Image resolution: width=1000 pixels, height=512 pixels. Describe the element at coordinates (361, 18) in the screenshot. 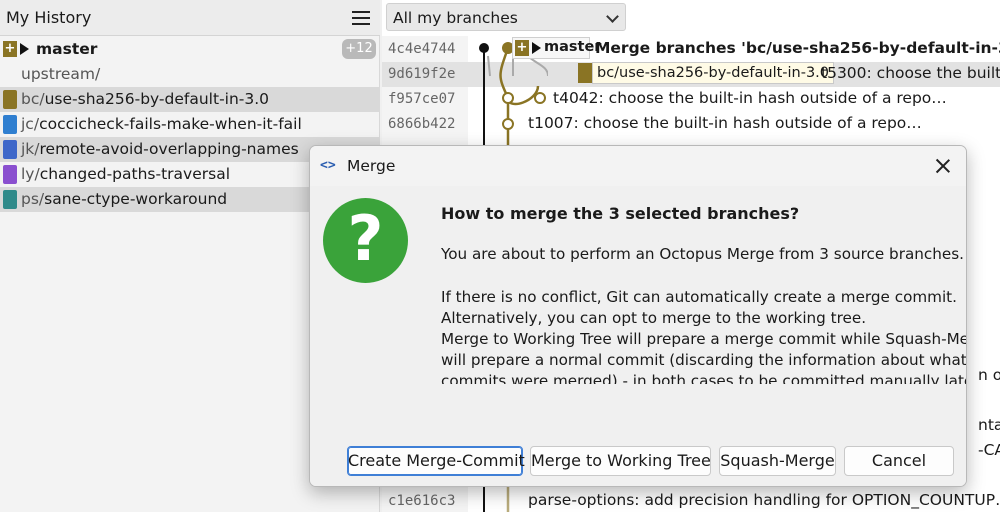

I see `hamburger-menu-icon` at that location.